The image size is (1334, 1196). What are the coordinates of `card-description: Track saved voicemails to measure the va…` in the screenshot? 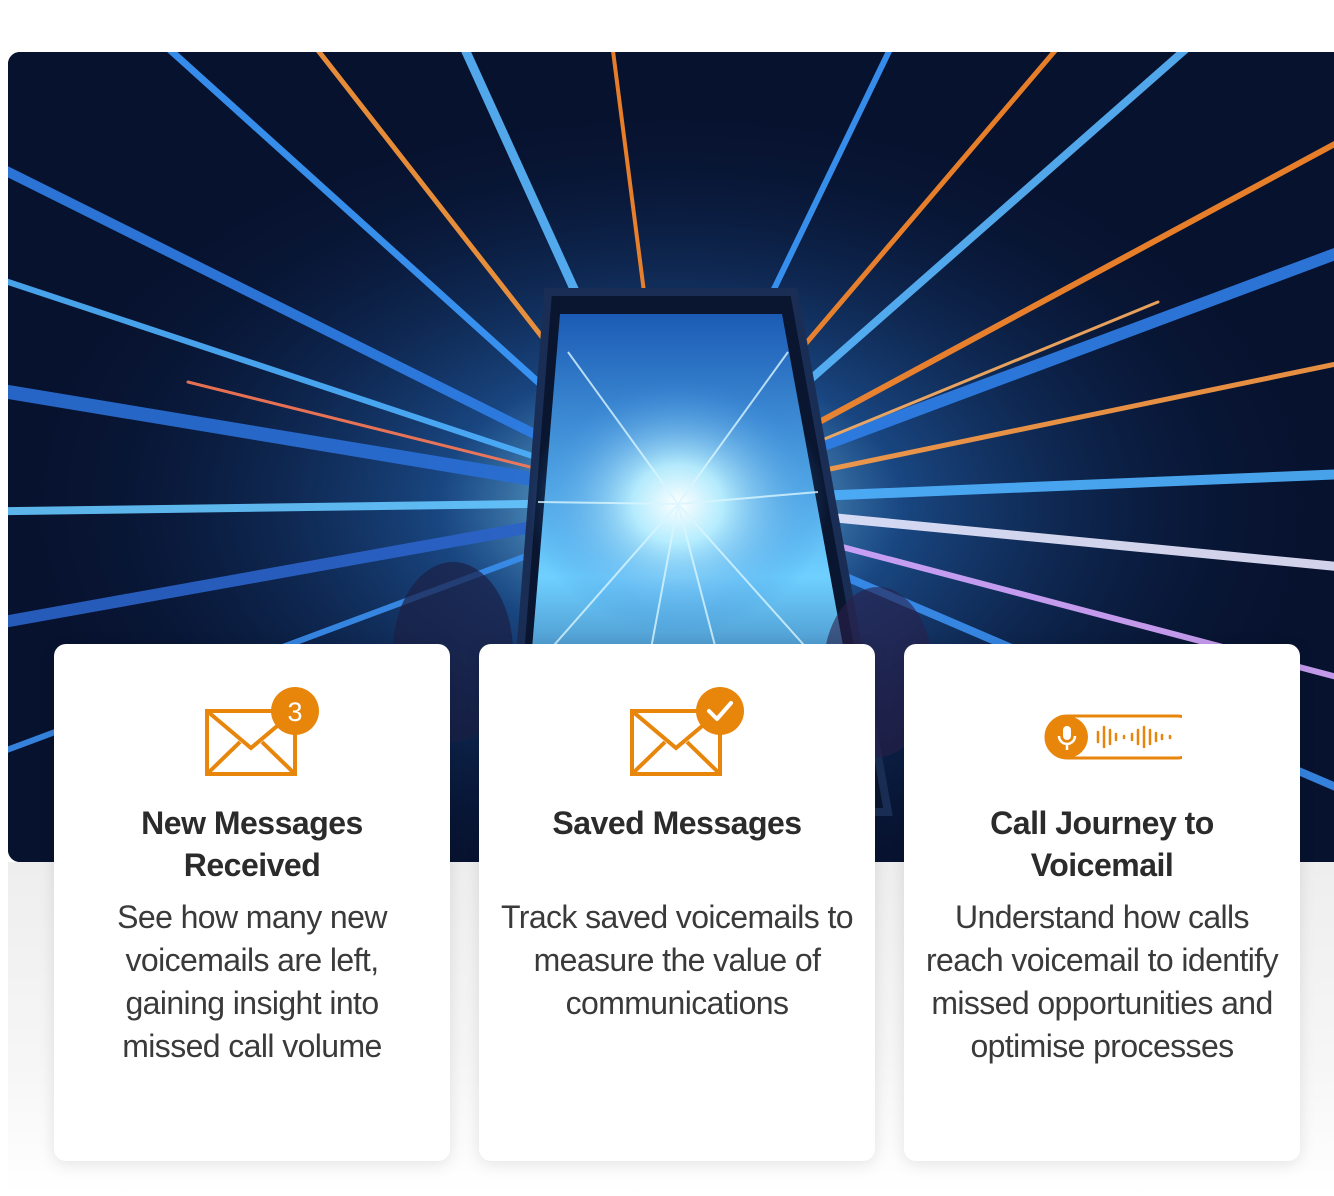 It's located at (677, 960).